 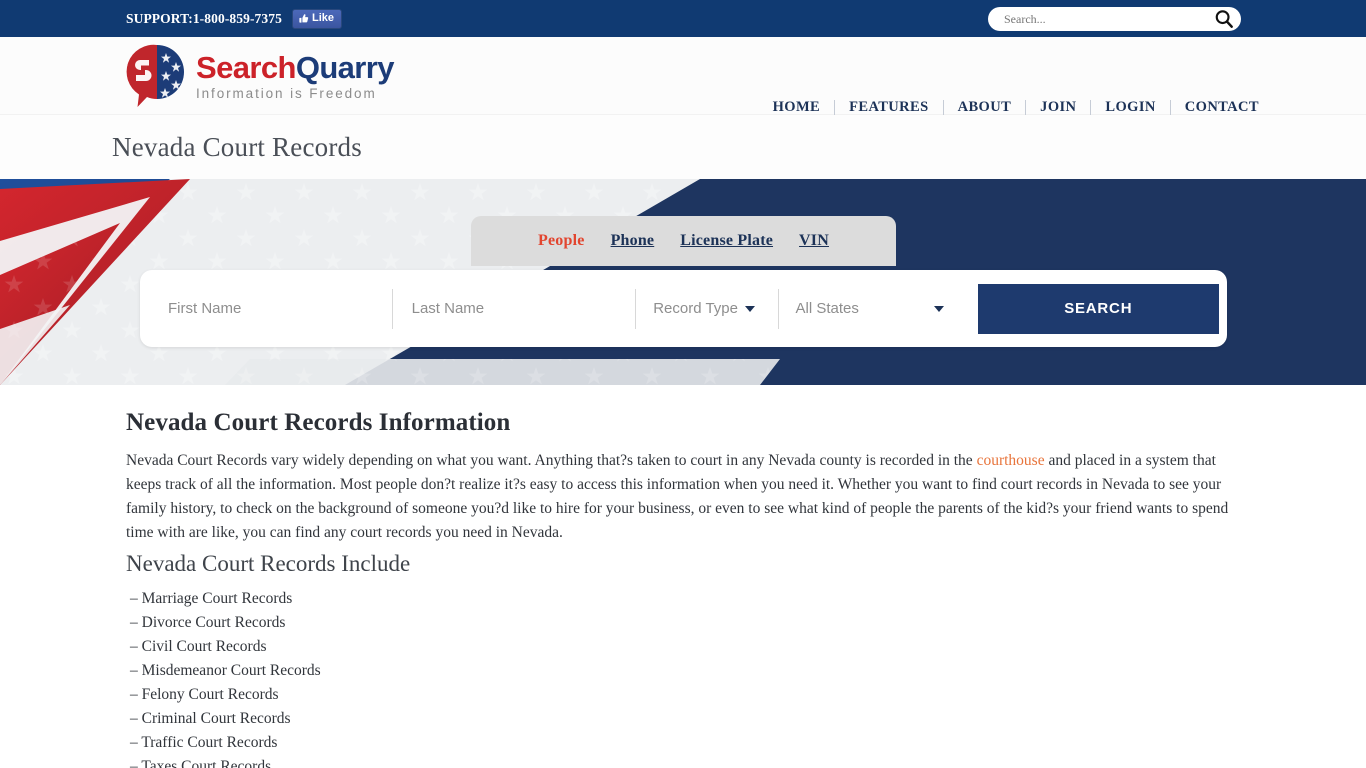 I want to click on nav-item-login: LOGIN, so click(x=1130, y=107).